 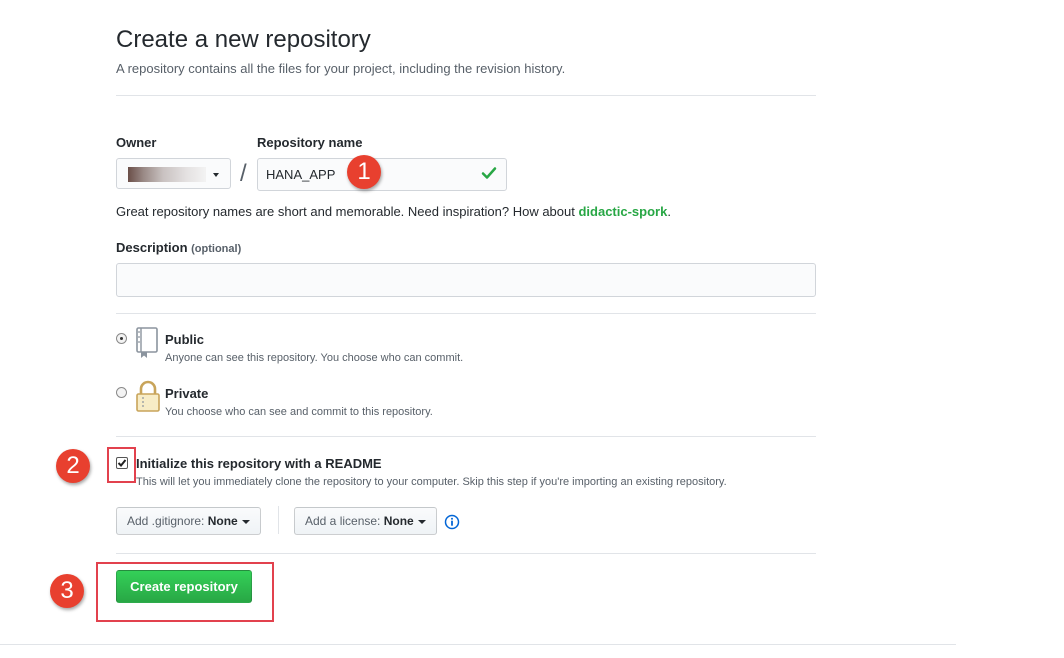 I want to click on gitignore-prefix: Add .gitignore:, so click(x=167, y=521).